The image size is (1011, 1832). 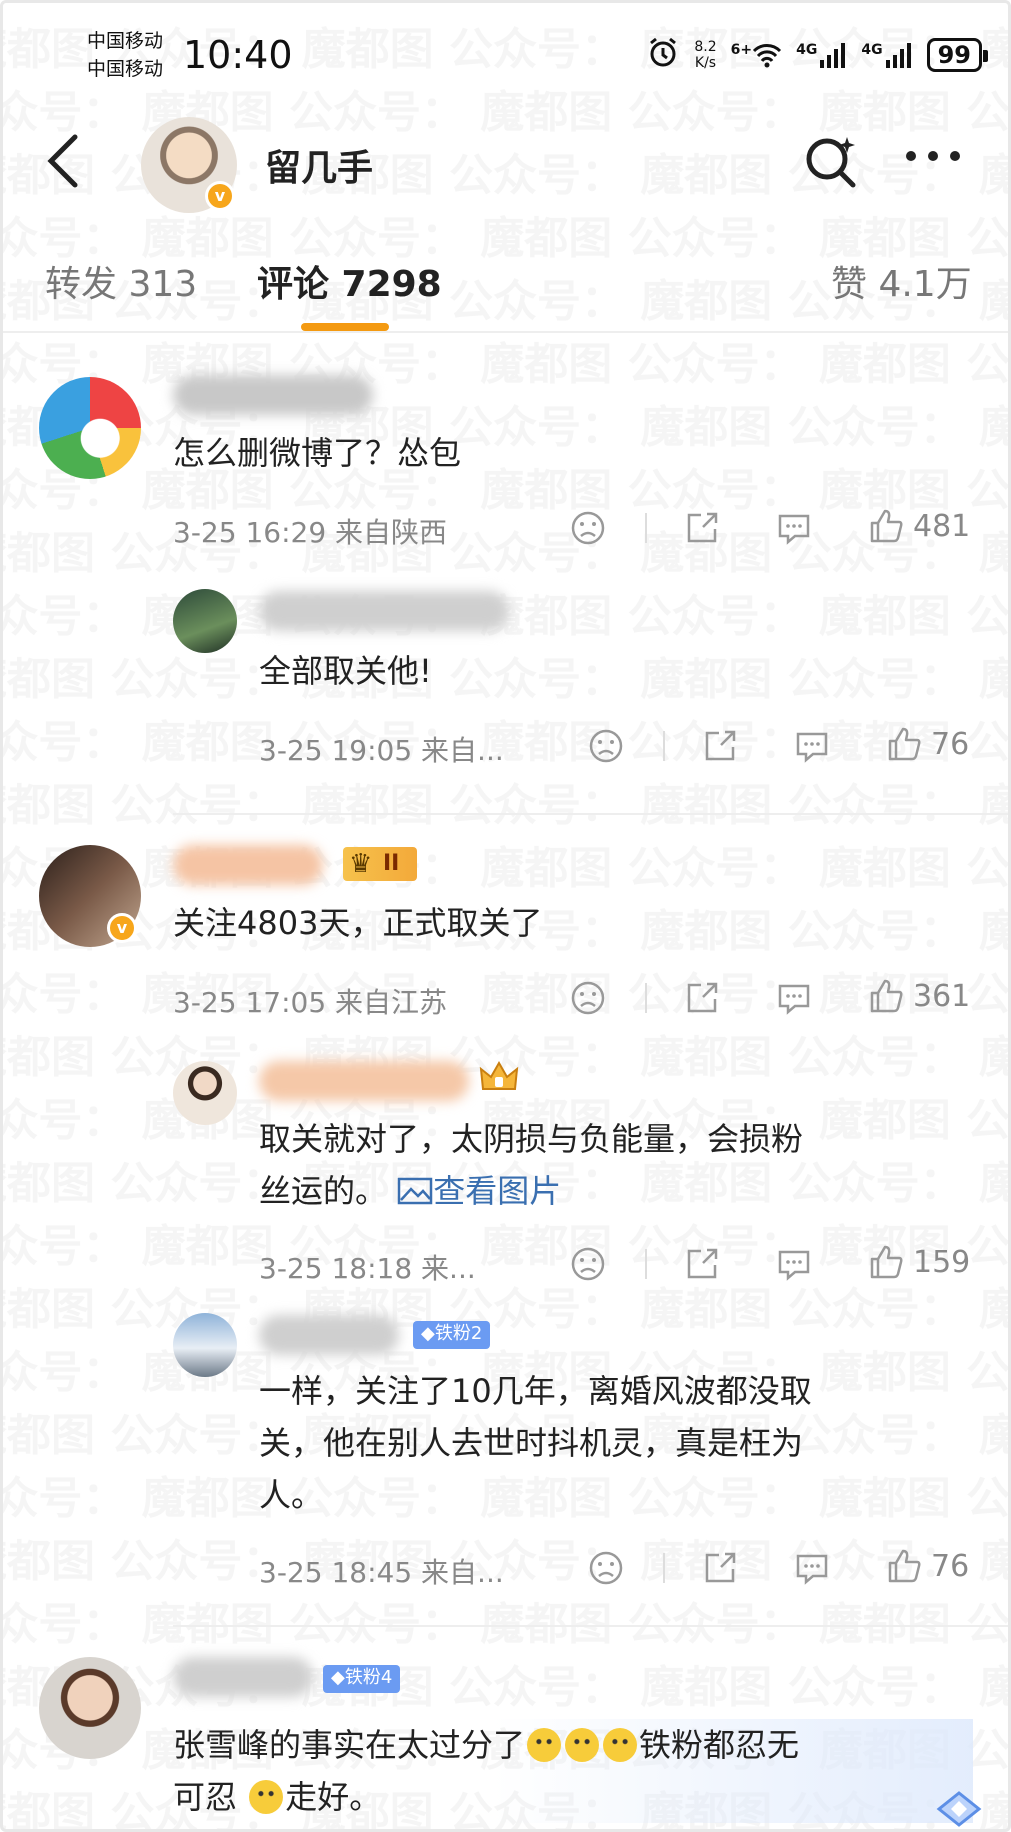 What do you see at coordinates (189, 165) in the screenshot?
I see `author-avatar: v` at bounding box center [189, 165].